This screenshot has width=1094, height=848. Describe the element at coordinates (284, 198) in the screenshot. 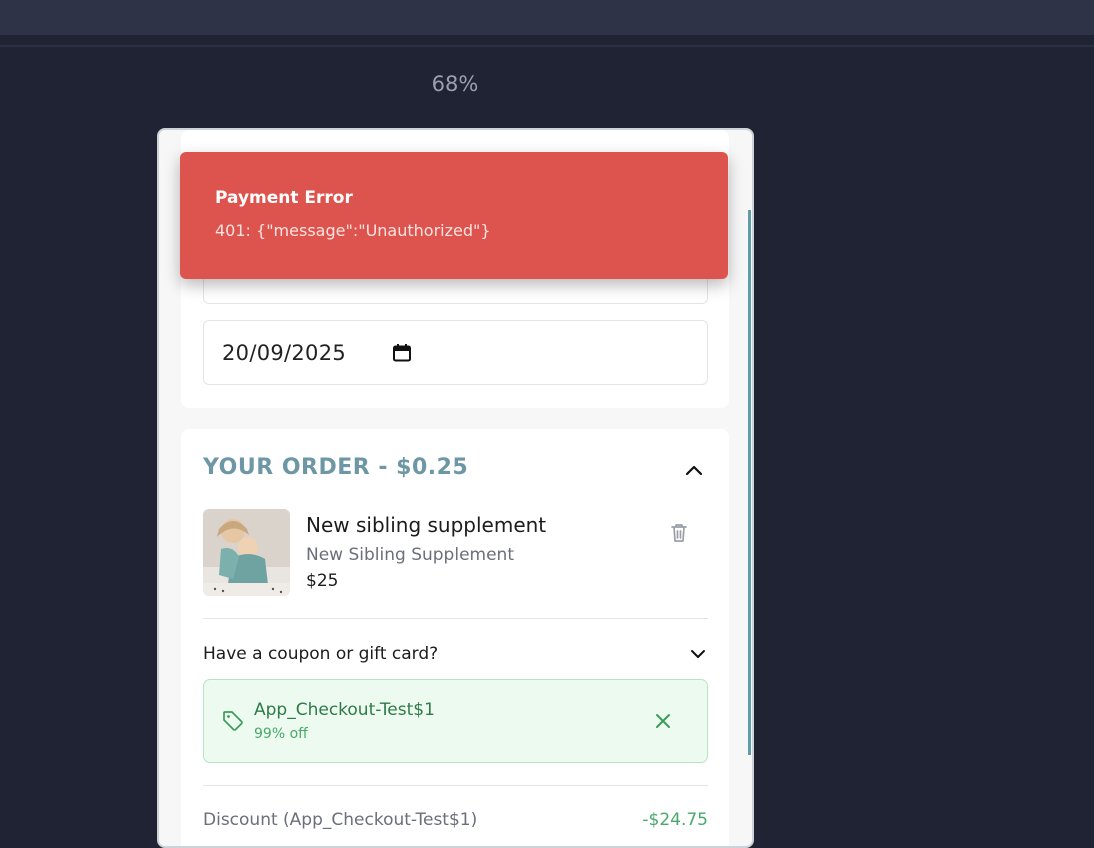

I see `toast-title: Payment Error` at that location.